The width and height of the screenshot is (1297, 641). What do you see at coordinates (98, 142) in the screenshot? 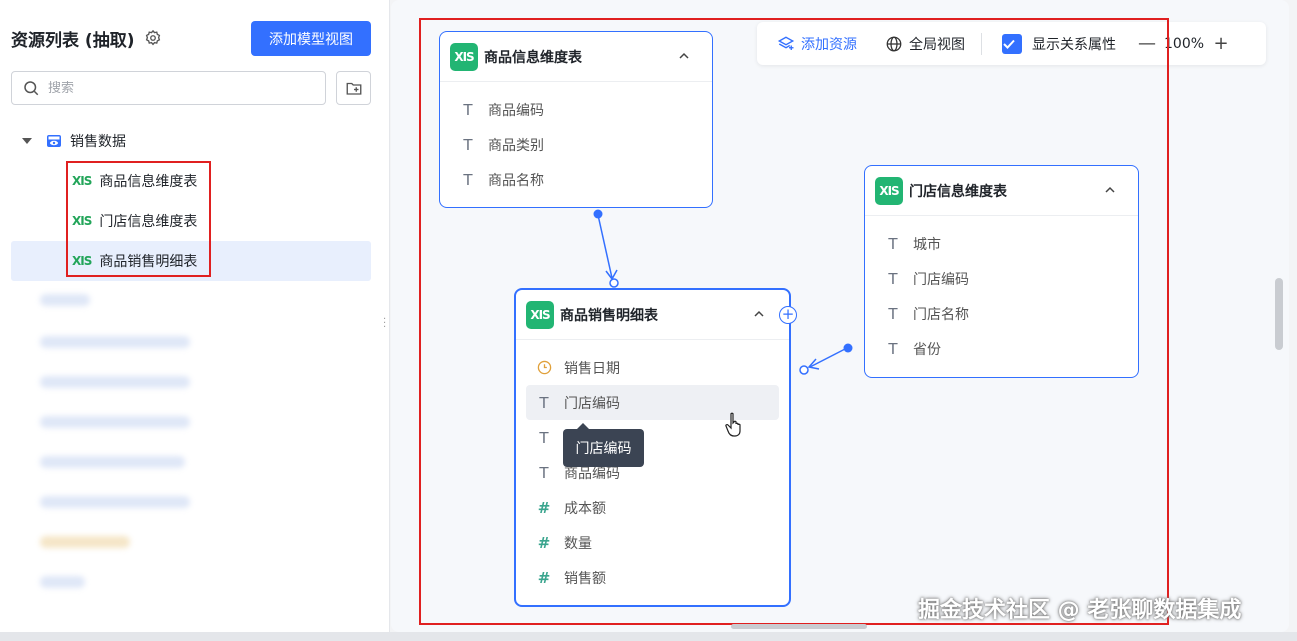
I see `tree-root-label: 销售数据` at bounding box center [98, 142].